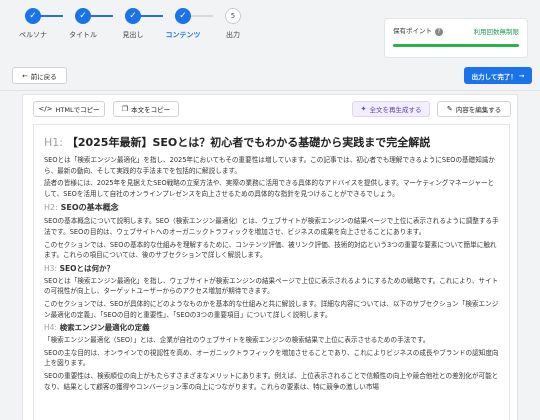 The height and width of the screenshot is (420, 540). I want to click on regenerate-all-label: 全文を再生成する, so click(395, 110).